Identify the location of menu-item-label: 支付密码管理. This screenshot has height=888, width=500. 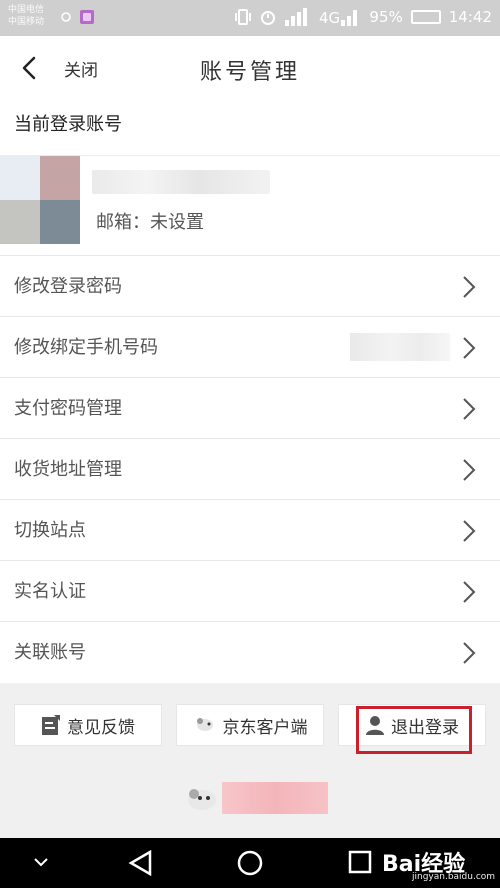
(68, 408).